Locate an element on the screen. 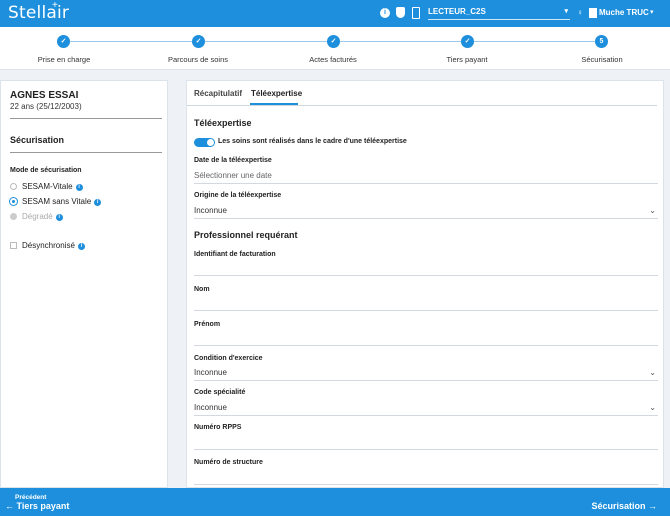  patient-age: 22 ans (25/12/2003) is located at coordinates (46, 106).